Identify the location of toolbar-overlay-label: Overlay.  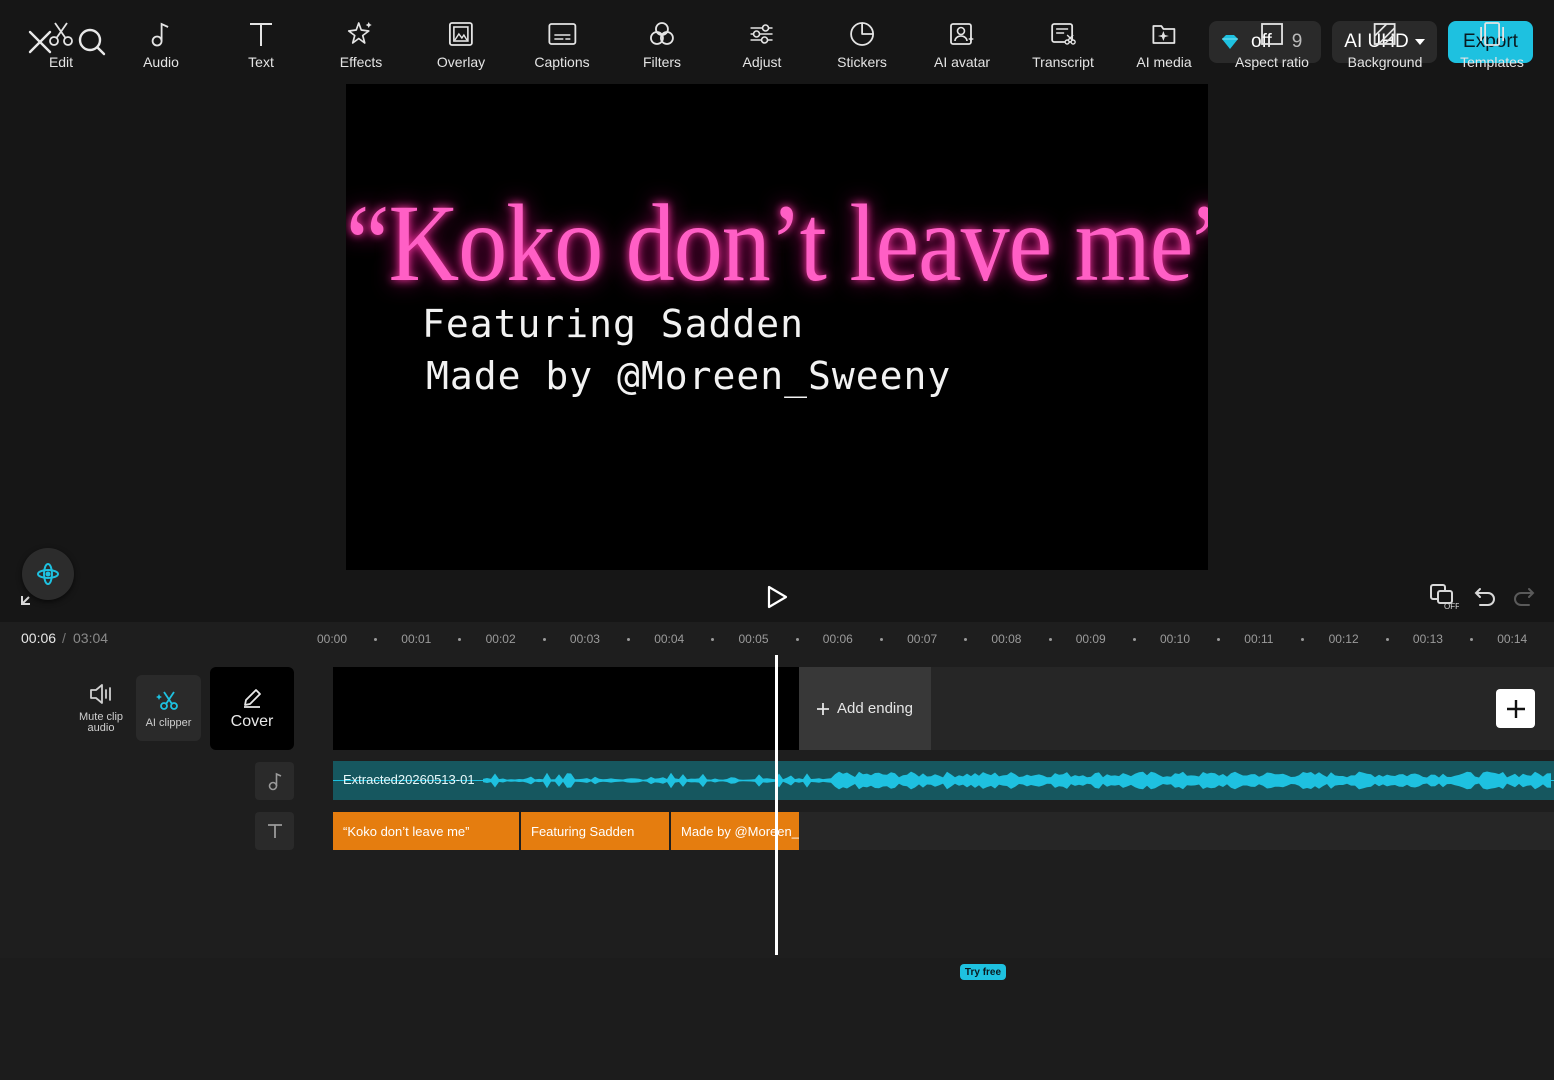
(461, 62).